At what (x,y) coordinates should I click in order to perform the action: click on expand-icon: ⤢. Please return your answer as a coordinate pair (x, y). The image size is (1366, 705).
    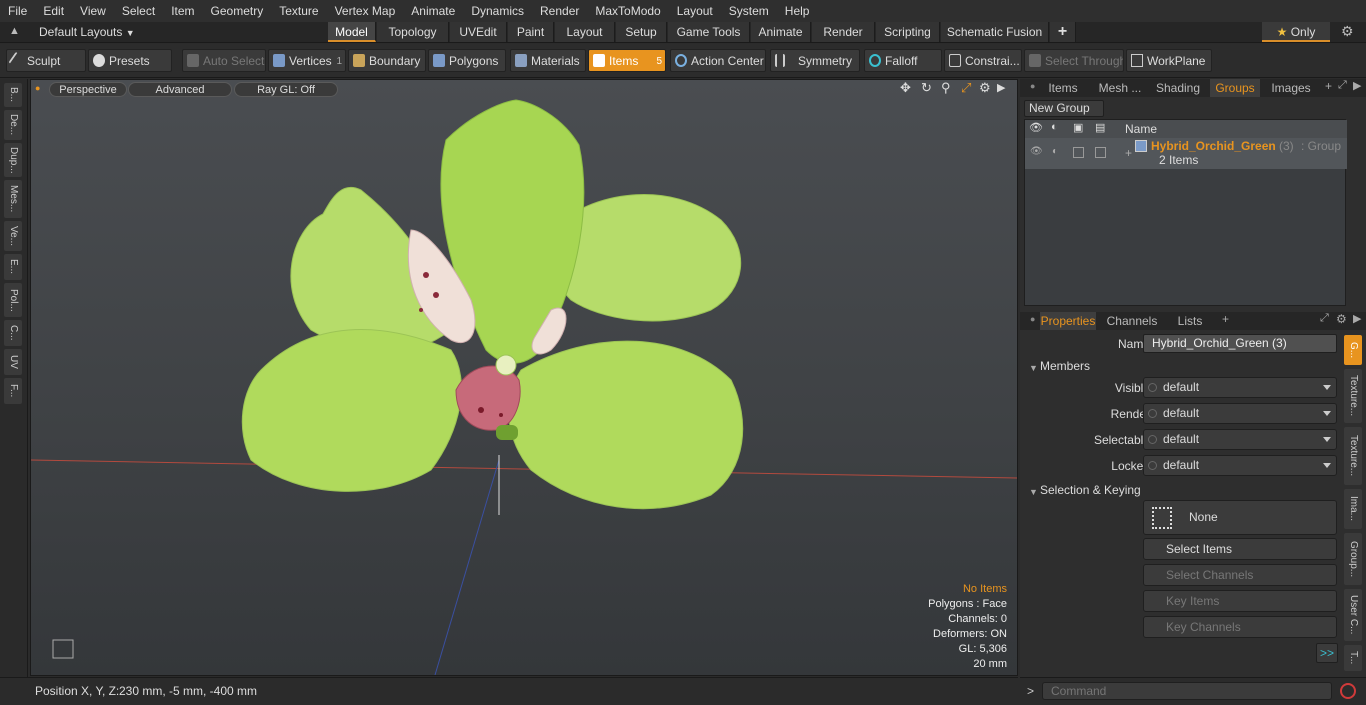
    Looking at the image, I should click on (1342, 85).